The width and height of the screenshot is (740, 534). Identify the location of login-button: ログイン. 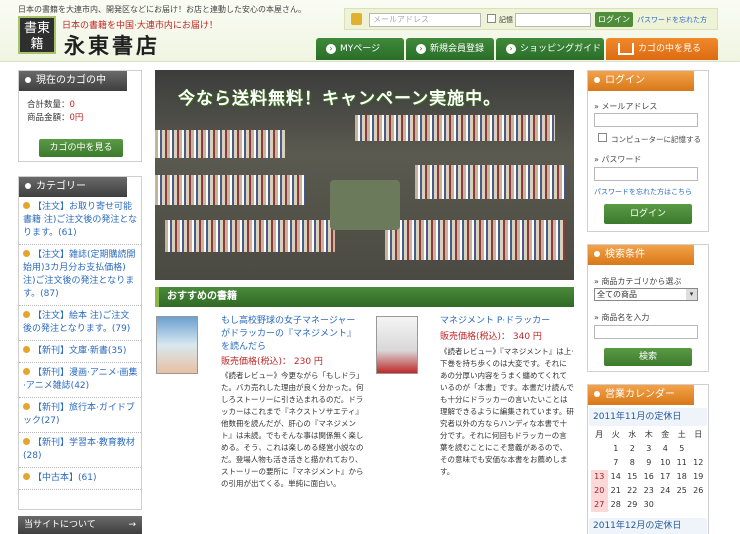
(648, 214).